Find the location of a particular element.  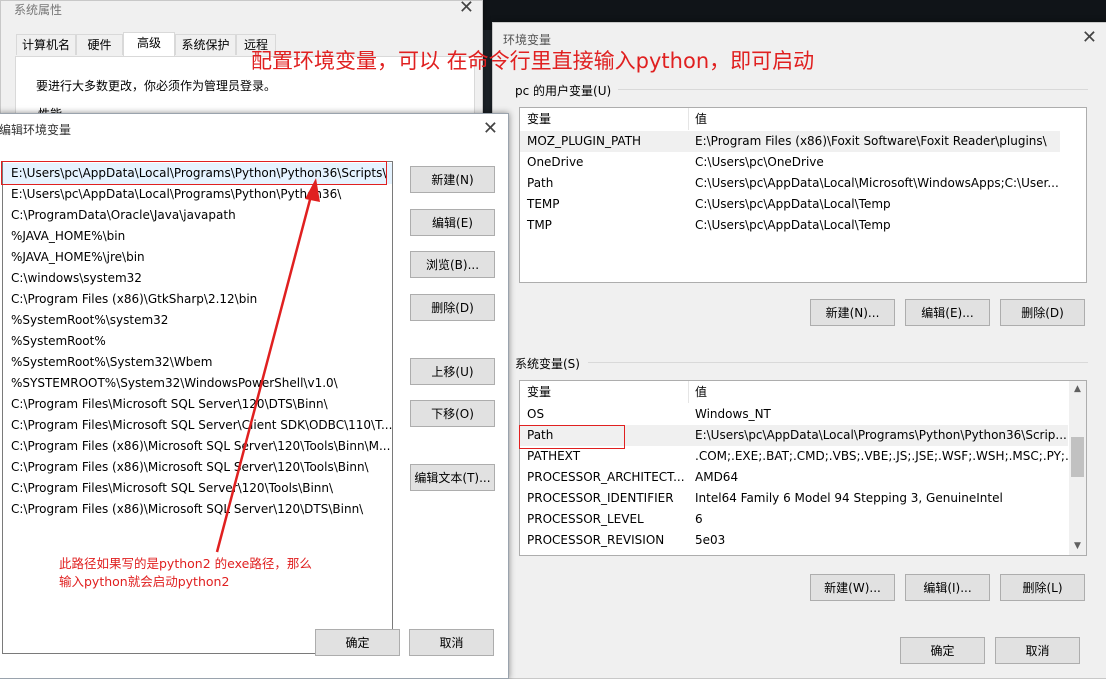

table-row: PROCESSOR_REVISION 5e03 is located at coordinates (794, 540).